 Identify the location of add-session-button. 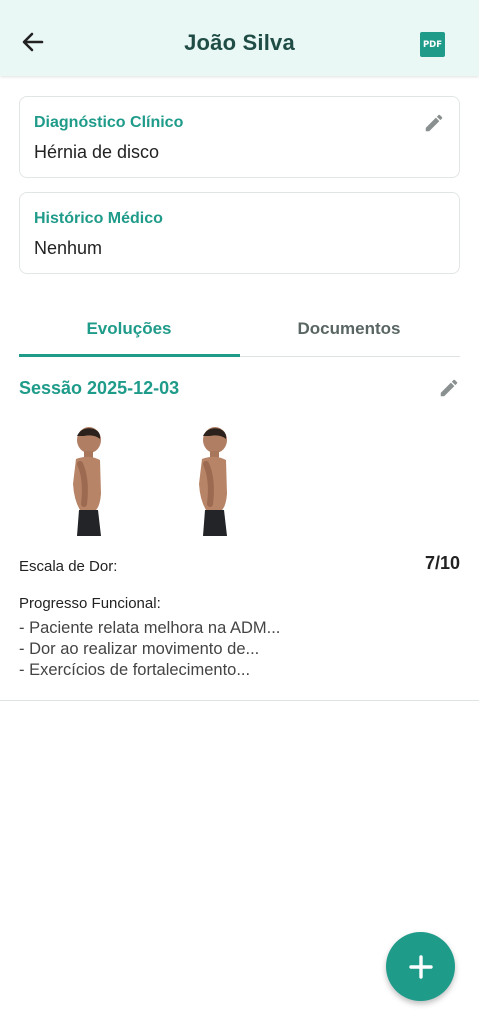
(420, 966).